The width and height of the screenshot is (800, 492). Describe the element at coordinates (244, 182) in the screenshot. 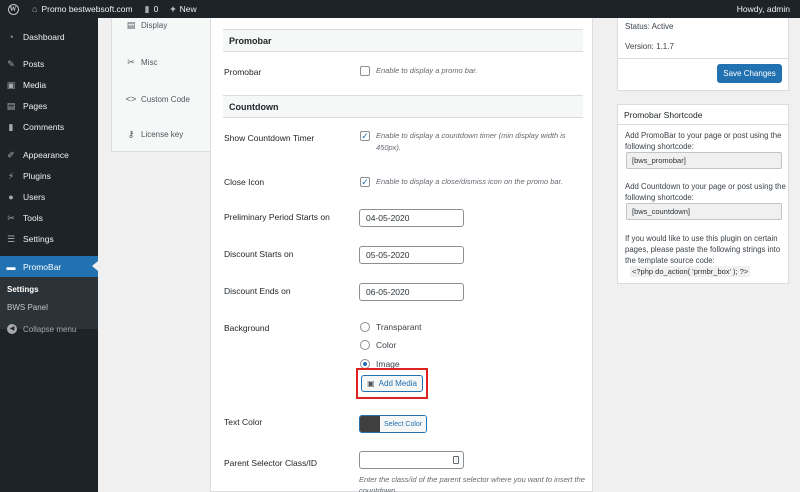

I see `close-icon-label: Close Icon` at that location.